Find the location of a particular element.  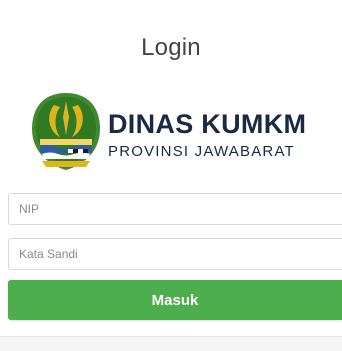

nip-input is located at coordinates (175, 209).